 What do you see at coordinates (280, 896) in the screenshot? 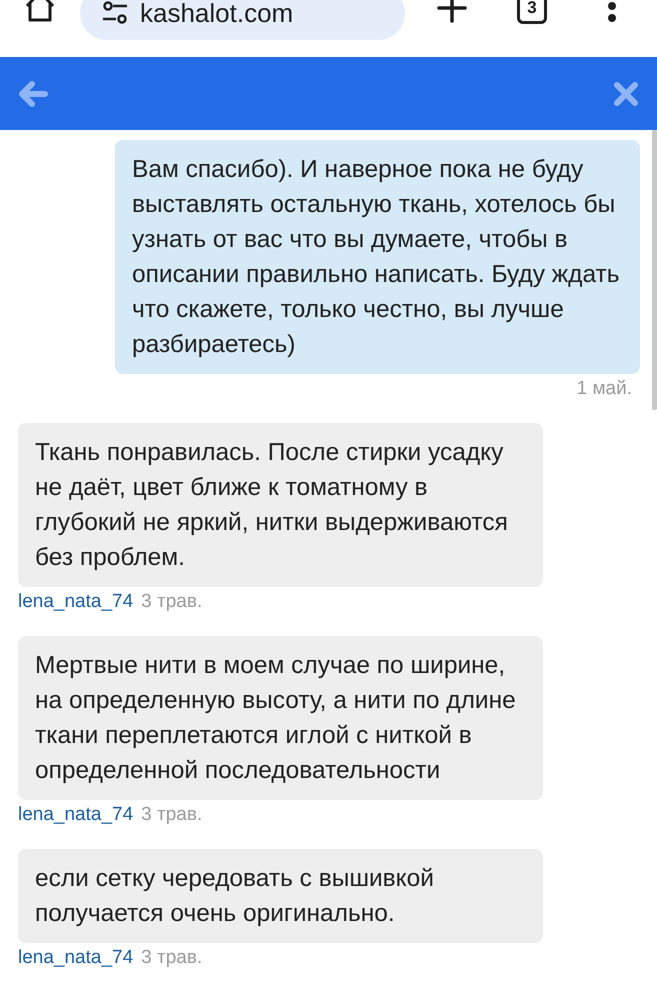
I see `received-message: если сетку чередовать с вышивкой получается очень оригинально.` at bounding box center [280, 896].